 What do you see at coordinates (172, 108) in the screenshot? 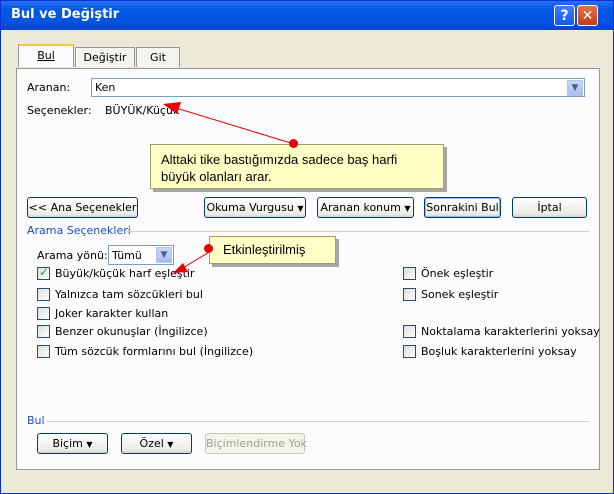
I see `arrowhead-top` at bounding box center [172, 108].